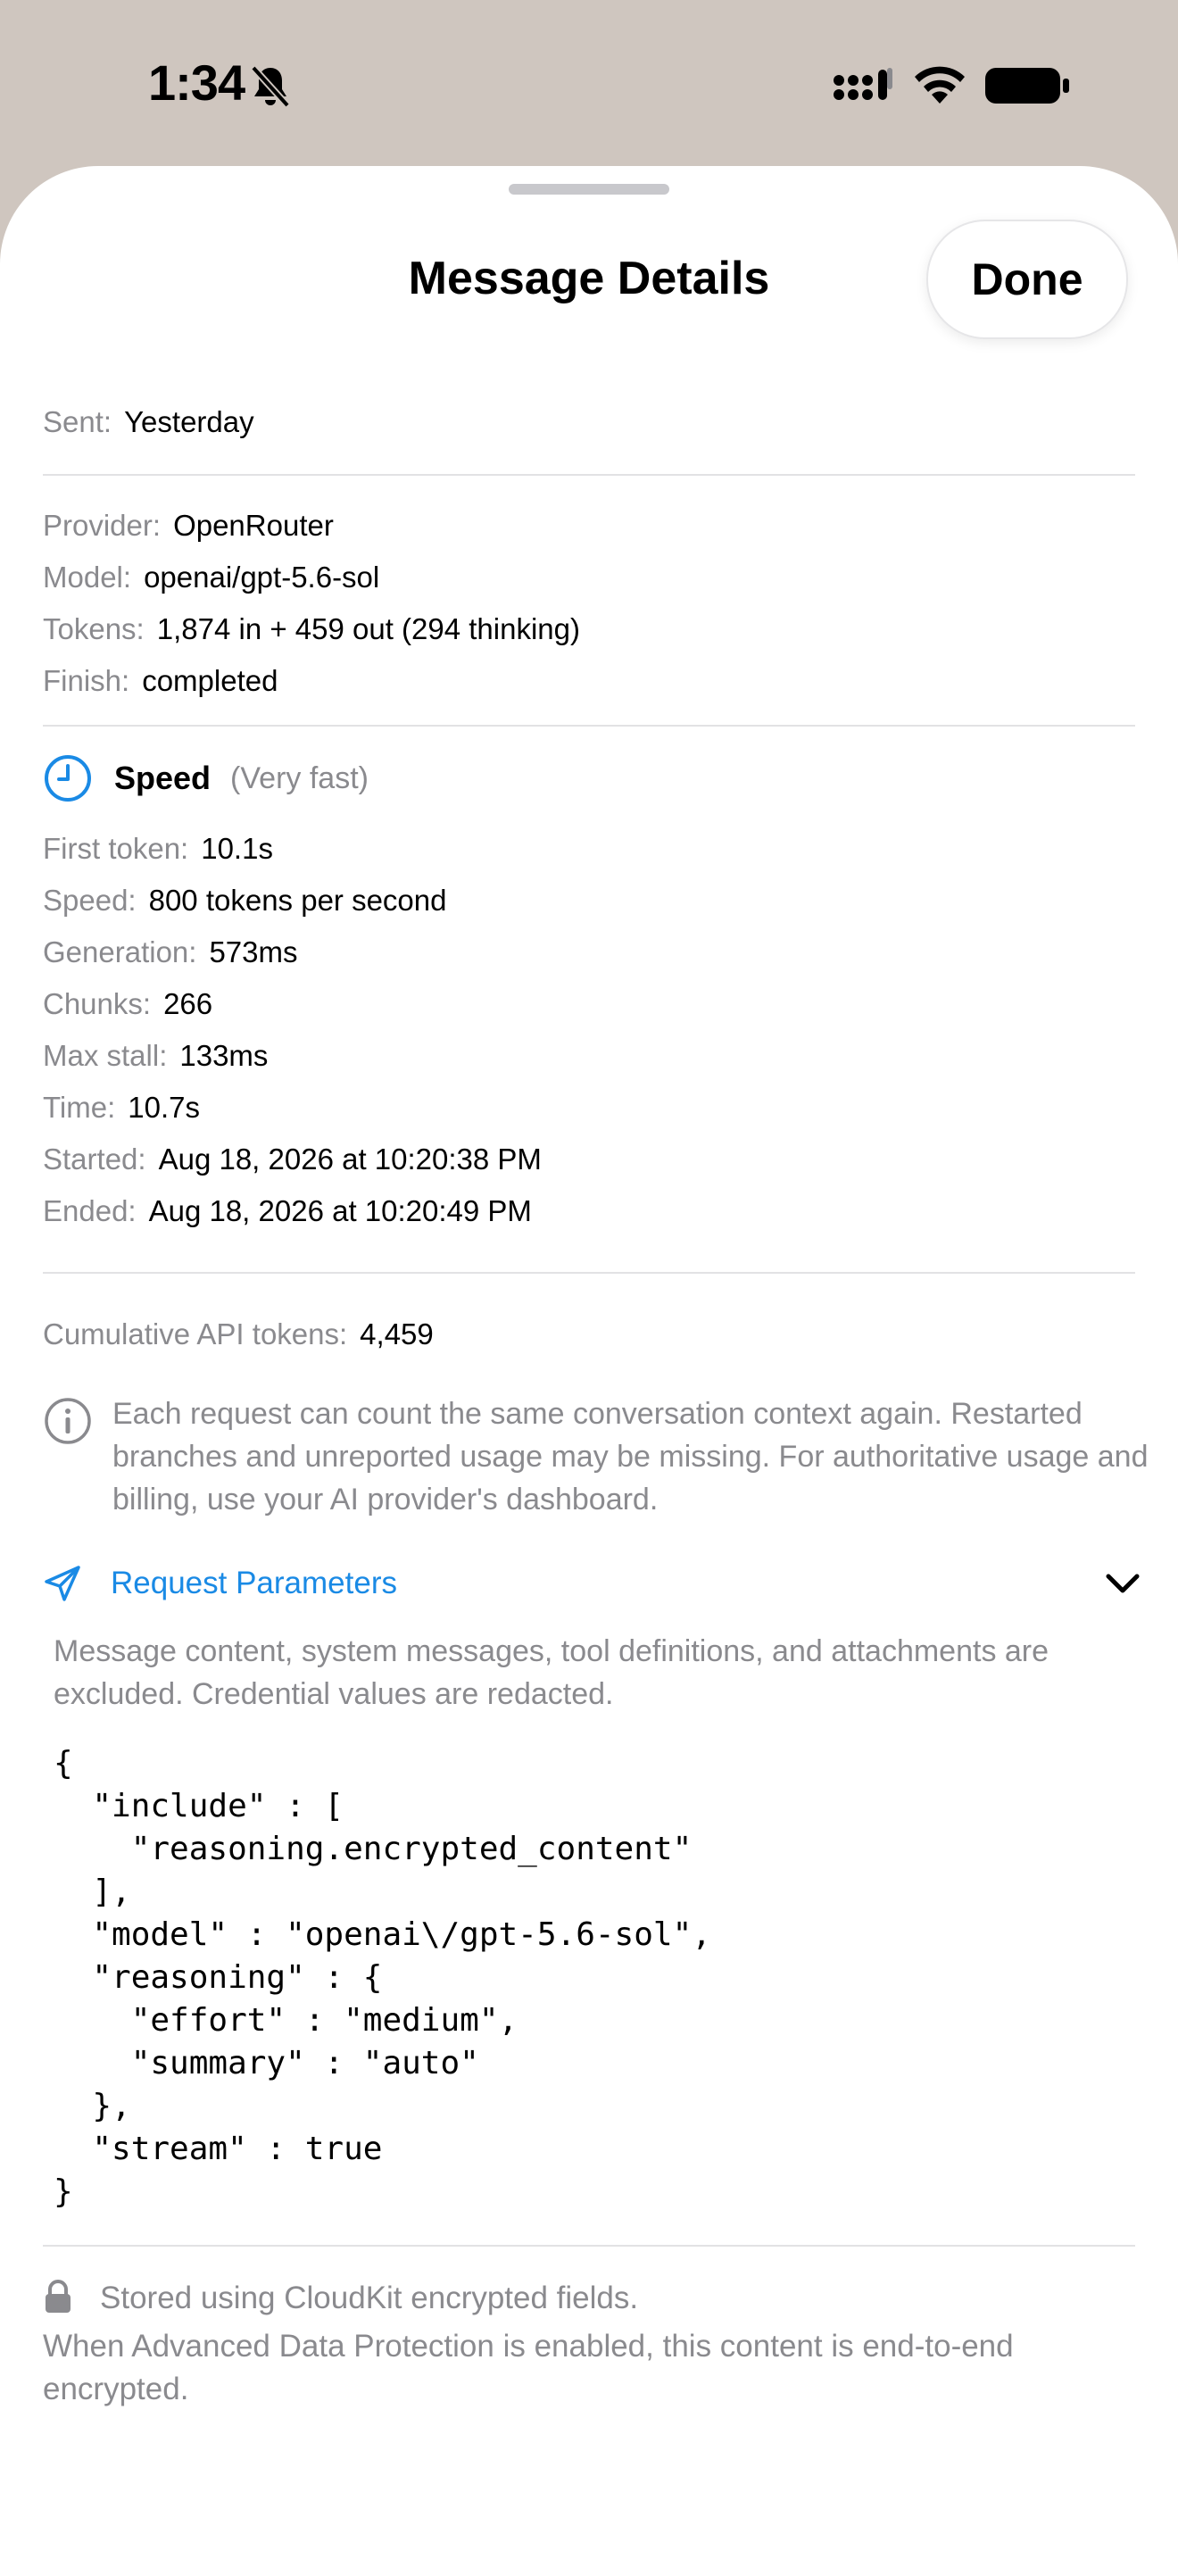 The height and width of the screenshot is (2576, 1178). What do you see at coordinates (224, 1055) in the screenshot?
I see `max-stall-value: 133ms` at bounding box center [224, 1055].